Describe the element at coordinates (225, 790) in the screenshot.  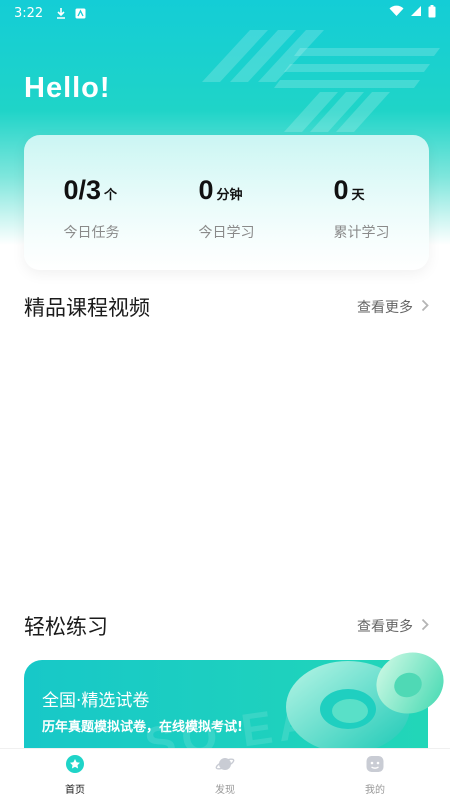
I see `nav-discover-label: 发现` at that location.